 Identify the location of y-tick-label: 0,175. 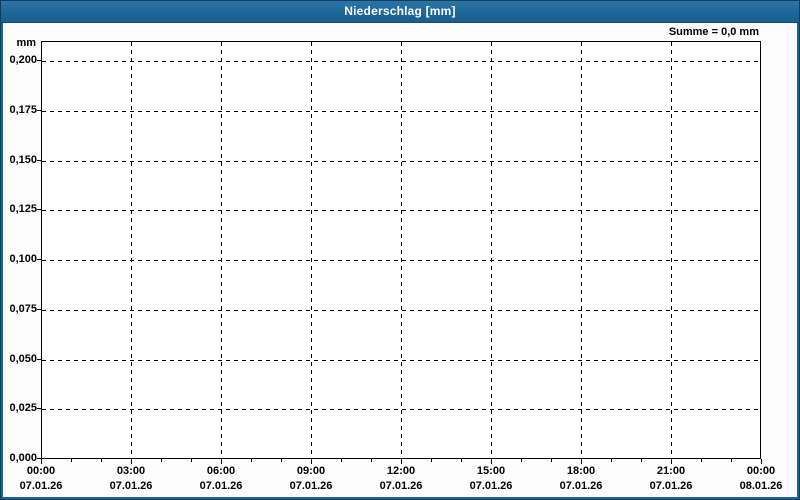
(23, 110).